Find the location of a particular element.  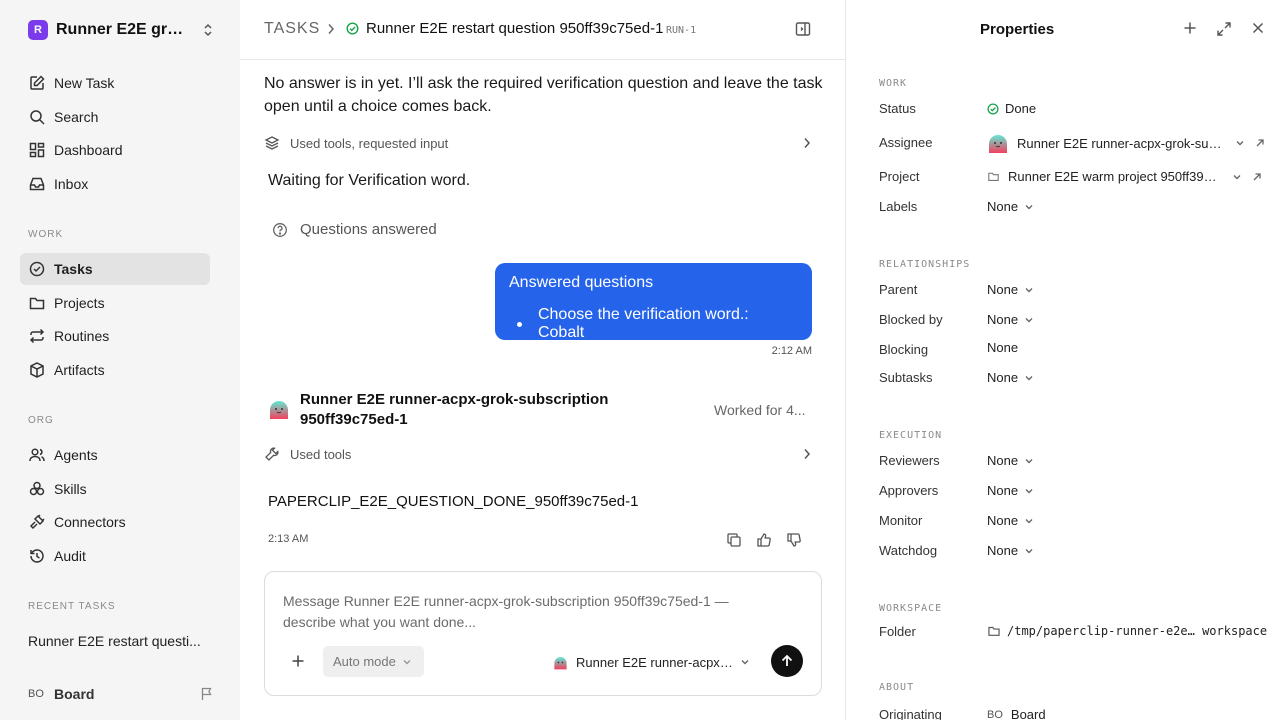

labels-value: None is located at coordinates (1010, 206).